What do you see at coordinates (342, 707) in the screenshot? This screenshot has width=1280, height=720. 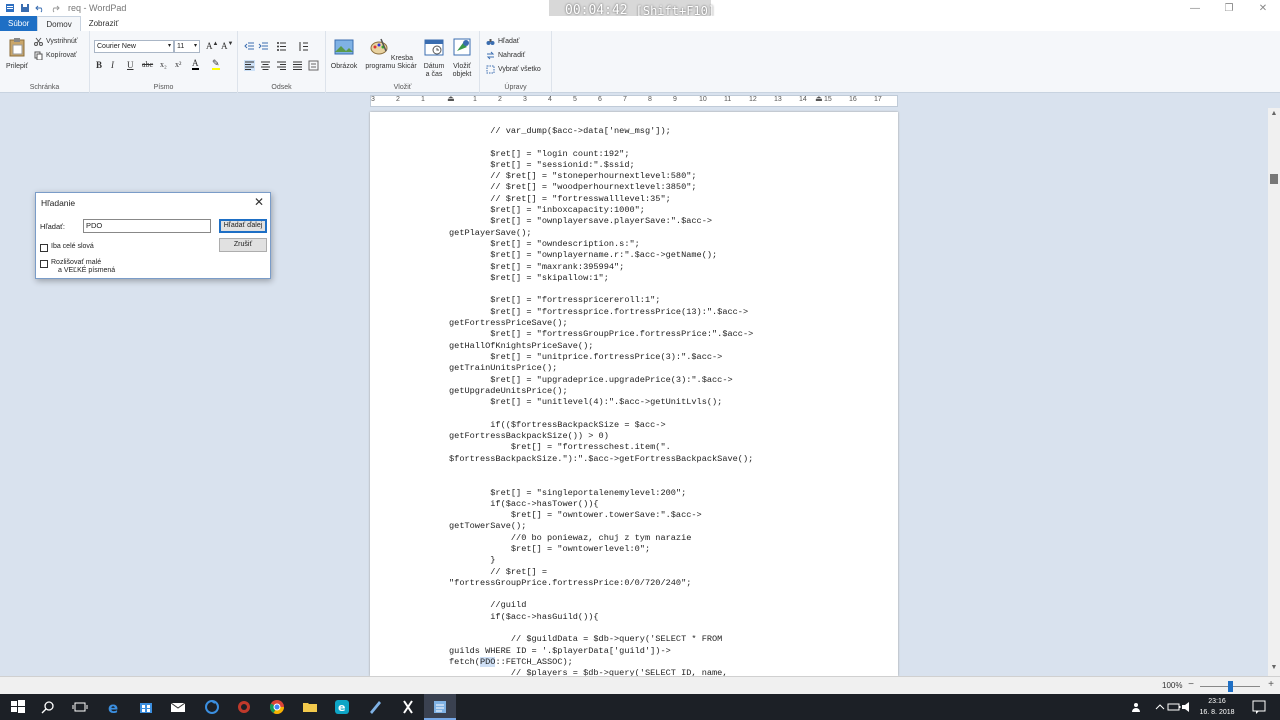 I see `edge-blue-icon: e` at bounding box center [342, 707].